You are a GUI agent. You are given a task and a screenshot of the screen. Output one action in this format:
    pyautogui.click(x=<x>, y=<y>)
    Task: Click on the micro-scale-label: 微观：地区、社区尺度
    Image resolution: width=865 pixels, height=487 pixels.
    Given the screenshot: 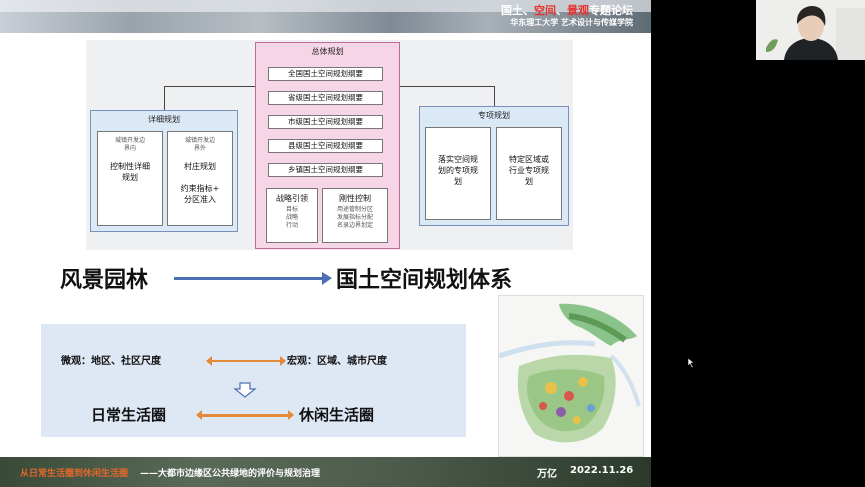 What is the action you would take?
    pyautogui.click(x=111, y=361)
    